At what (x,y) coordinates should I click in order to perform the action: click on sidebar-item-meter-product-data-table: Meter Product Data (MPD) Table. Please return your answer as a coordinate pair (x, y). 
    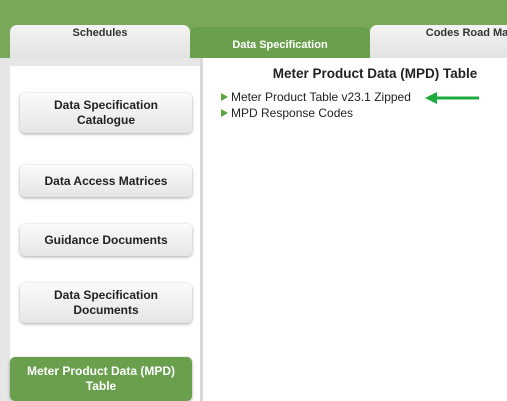
    Looking at the image, I should click on (101, 379).